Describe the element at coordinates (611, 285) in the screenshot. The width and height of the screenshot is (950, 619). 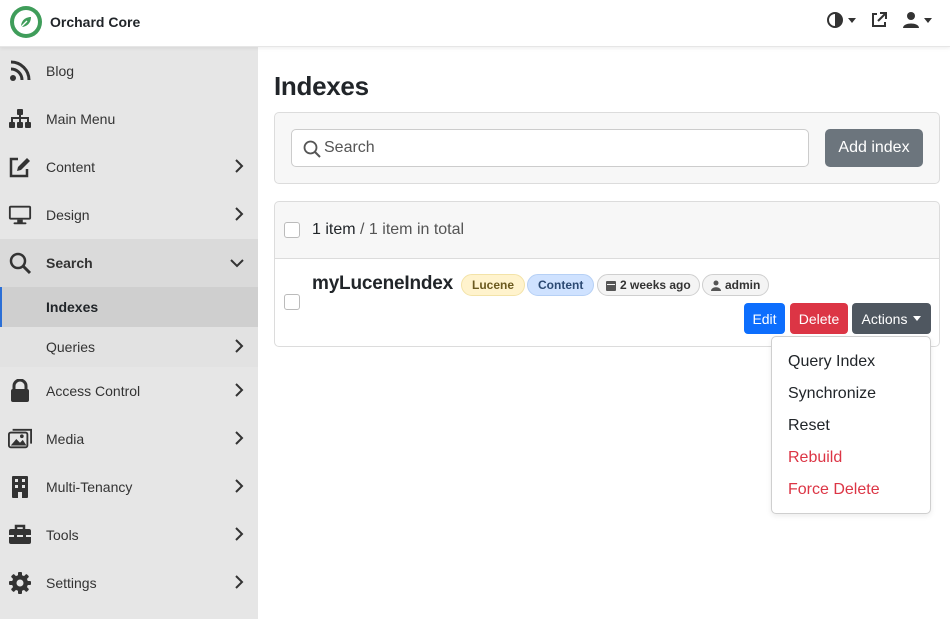
I see `calendar-icon` at that location.